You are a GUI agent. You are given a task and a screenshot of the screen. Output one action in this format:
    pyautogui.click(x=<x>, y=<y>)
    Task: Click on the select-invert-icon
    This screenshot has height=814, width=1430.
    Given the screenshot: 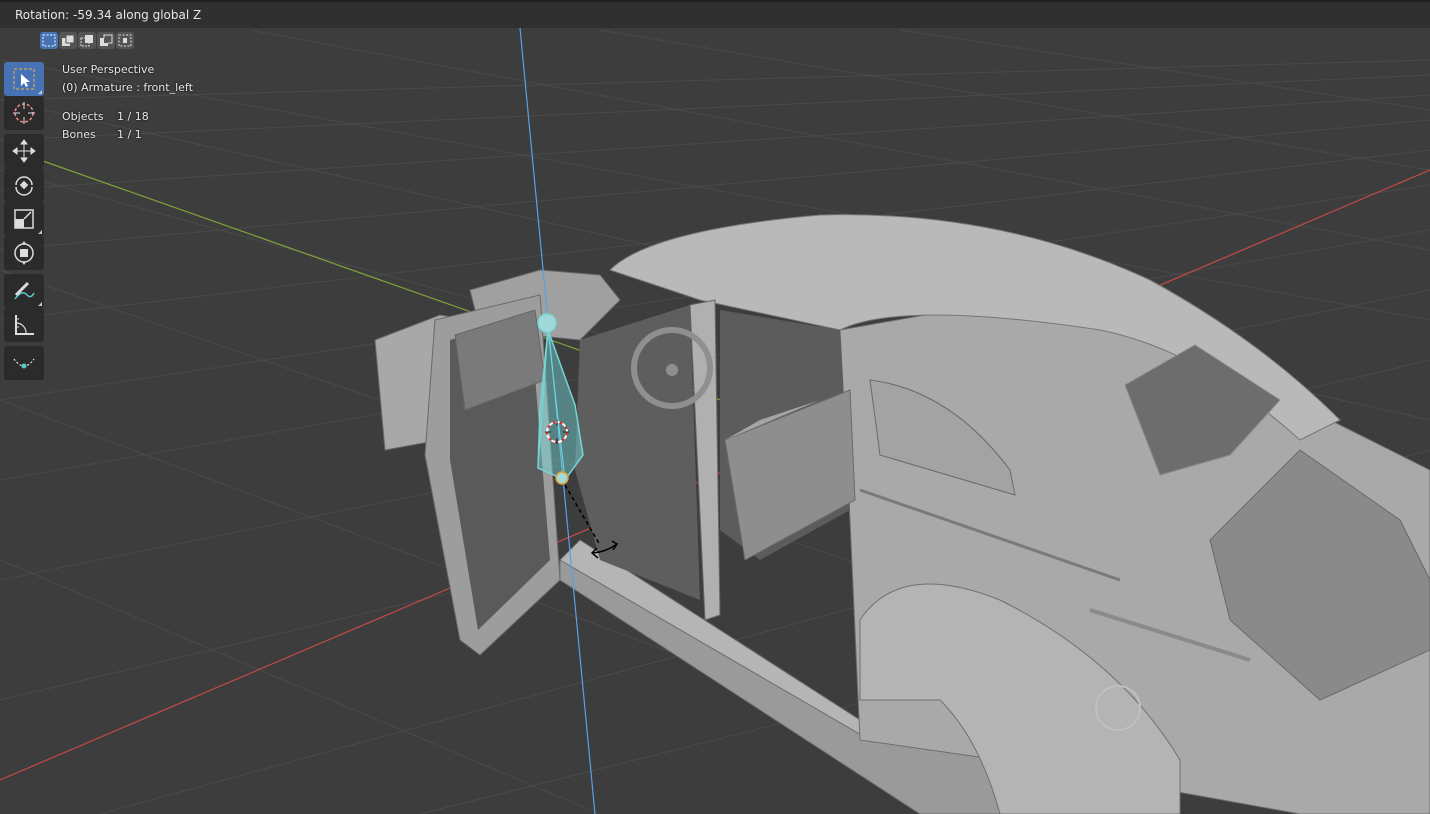 What is the action you would take?
    pyautogui.click(x=106, y=40)
    